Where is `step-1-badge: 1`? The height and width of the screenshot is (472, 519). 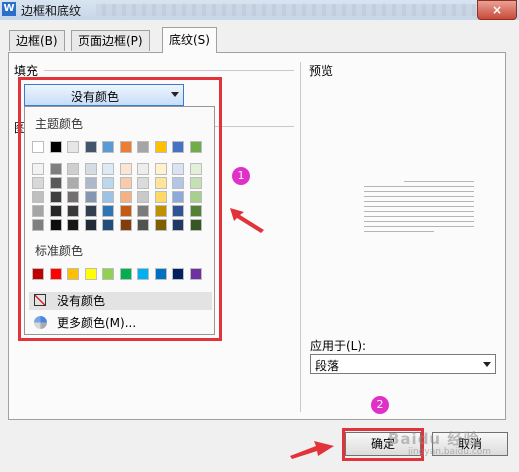 step-1-badge: 1 is located at coordinates (241, 176).